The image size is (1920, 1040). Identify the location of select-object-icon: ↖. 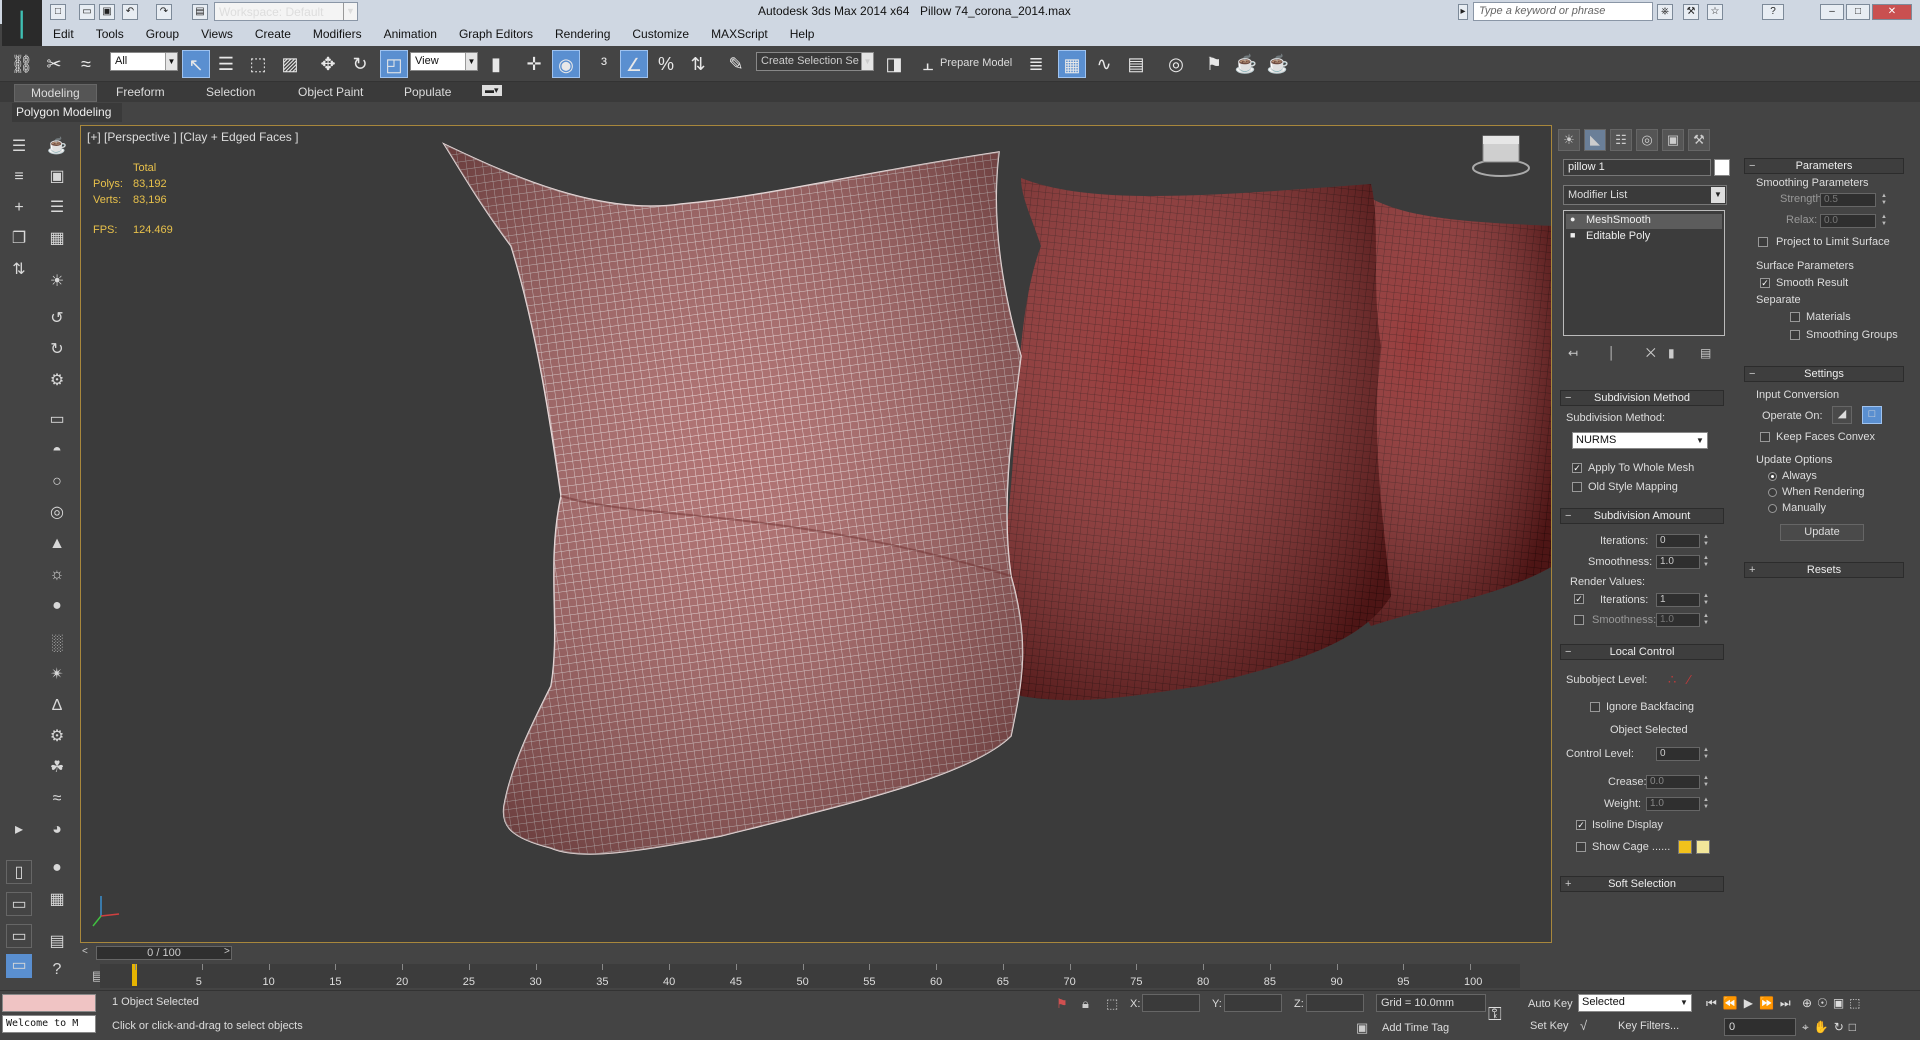
(196, 64).